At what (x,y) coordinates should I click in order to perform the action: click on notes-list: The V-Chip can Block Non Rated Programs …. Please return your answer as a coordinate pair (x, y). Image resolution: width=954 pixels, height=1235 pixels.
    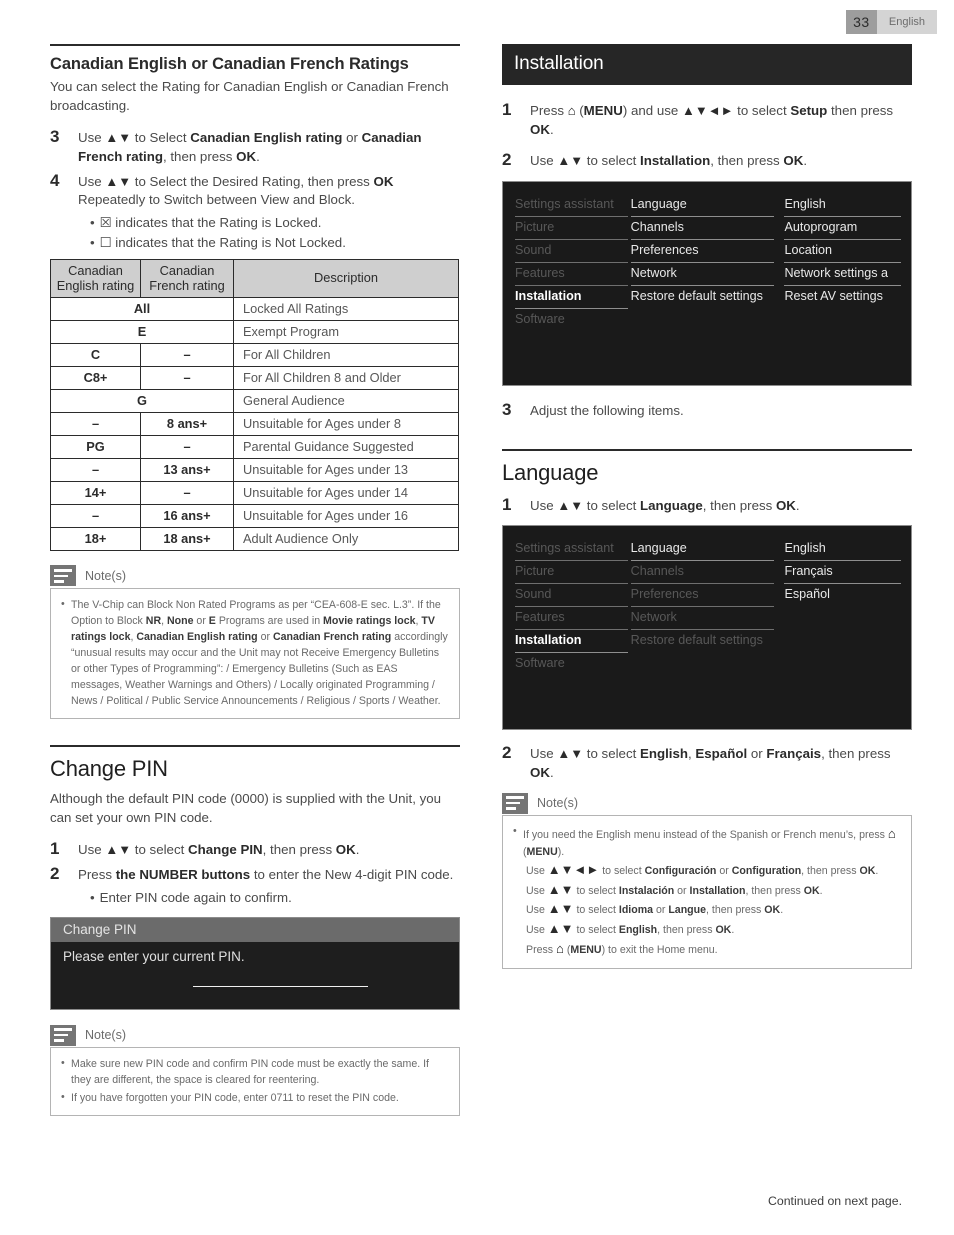
    Looking at the image, I should click on (255, 653).